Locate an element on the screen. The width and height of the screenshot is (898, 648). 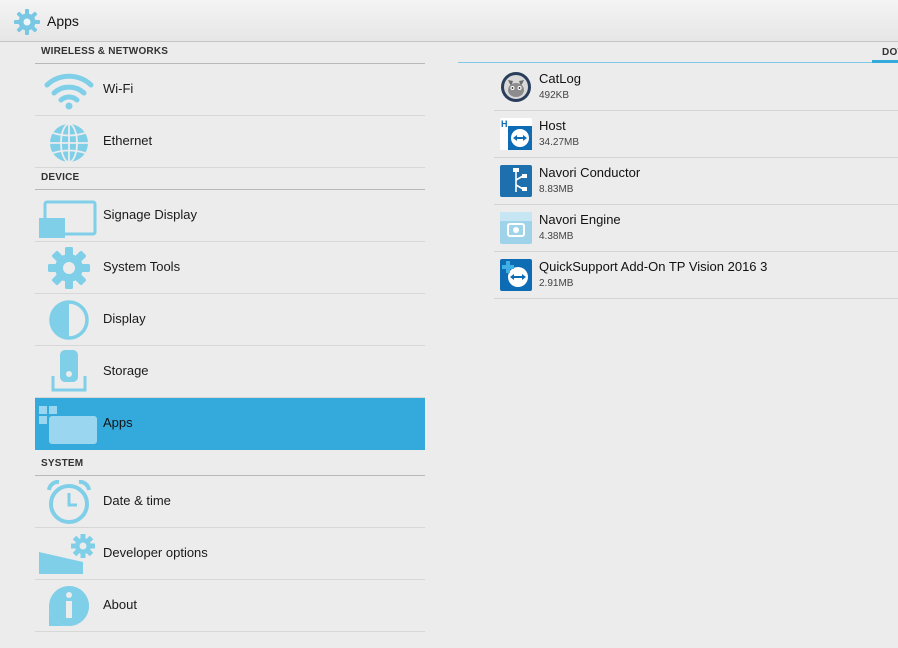
apps-icon is located at coordinates (68, 425).